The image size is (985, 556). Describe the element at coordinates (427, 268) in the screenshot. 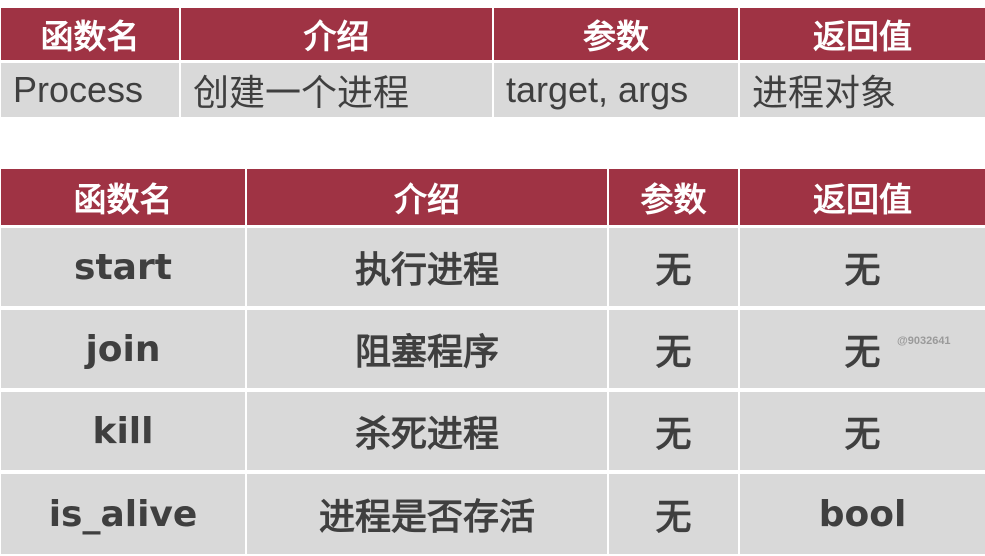

I see `cell-description: 执行进程` at that location.